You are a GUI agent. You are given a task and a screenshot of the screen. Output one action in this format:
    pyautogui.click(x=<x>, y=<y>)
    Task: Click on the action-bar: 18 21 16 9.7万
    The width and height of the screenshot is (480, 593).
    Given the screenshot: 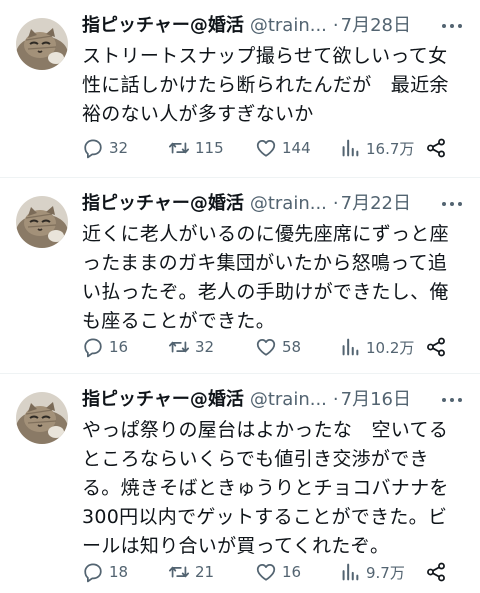 What is the action you would take?
    pyautogui.click(x=275, y=572)
    